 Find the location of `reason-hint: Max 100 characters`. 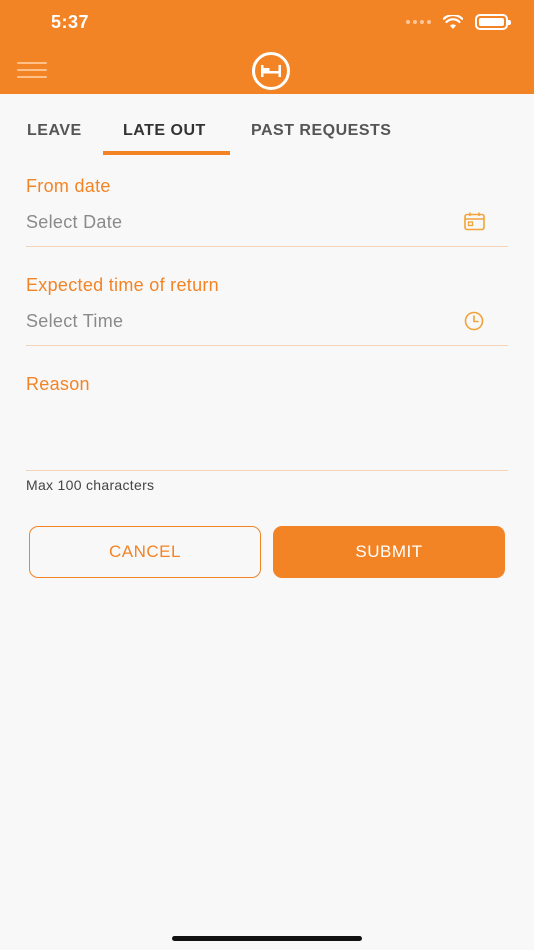

reason-hint: Max 100 characters is located at coordinates (90, 485).